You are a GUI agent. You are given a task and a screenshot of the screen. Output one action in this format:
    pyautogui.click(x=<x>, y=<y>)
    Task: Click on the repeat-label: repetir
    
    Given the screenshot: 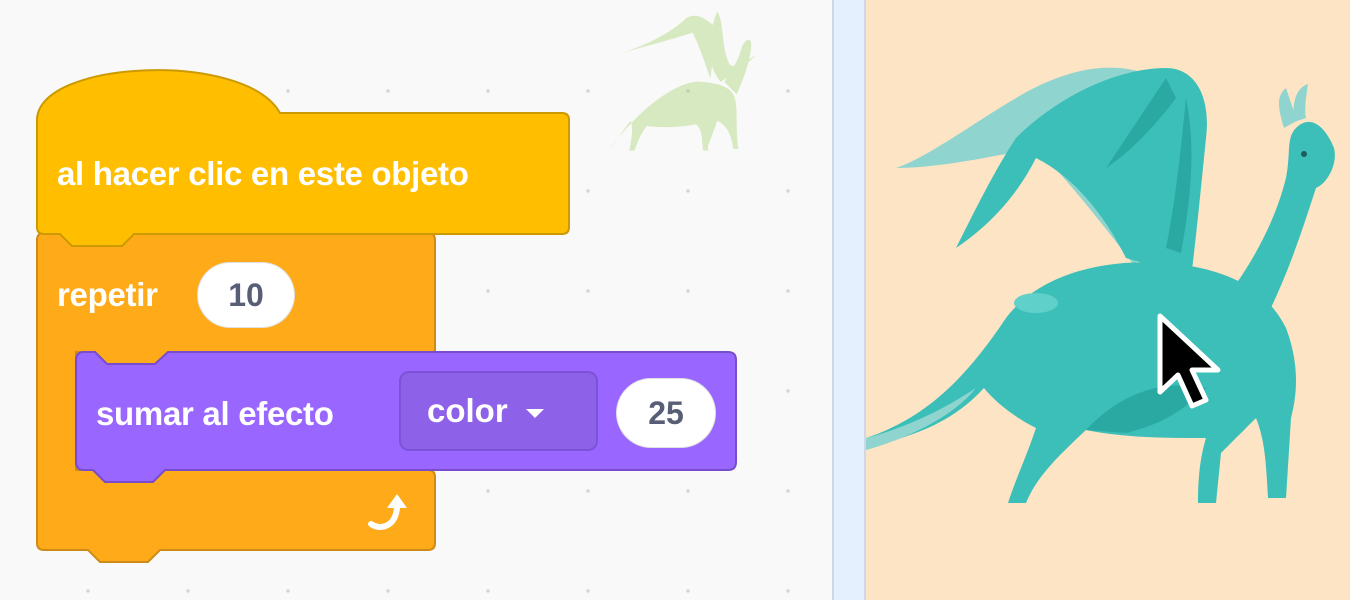 What is the action you would take?
    pyautogui.click(x=107, y=294)
    